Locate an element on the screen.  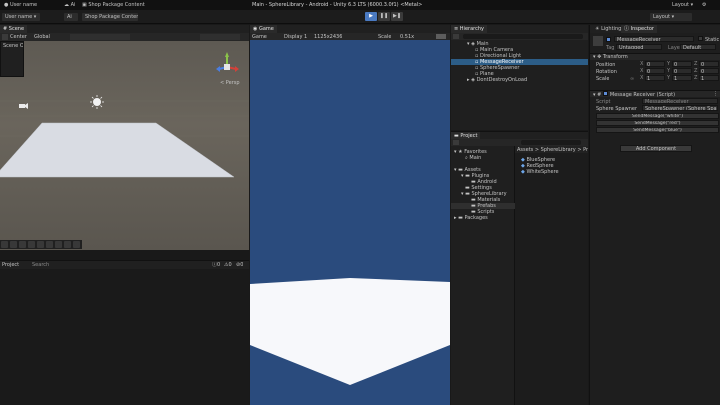
scale-fields: X1 Y1 Z1 is located at coordinates (679, 78).